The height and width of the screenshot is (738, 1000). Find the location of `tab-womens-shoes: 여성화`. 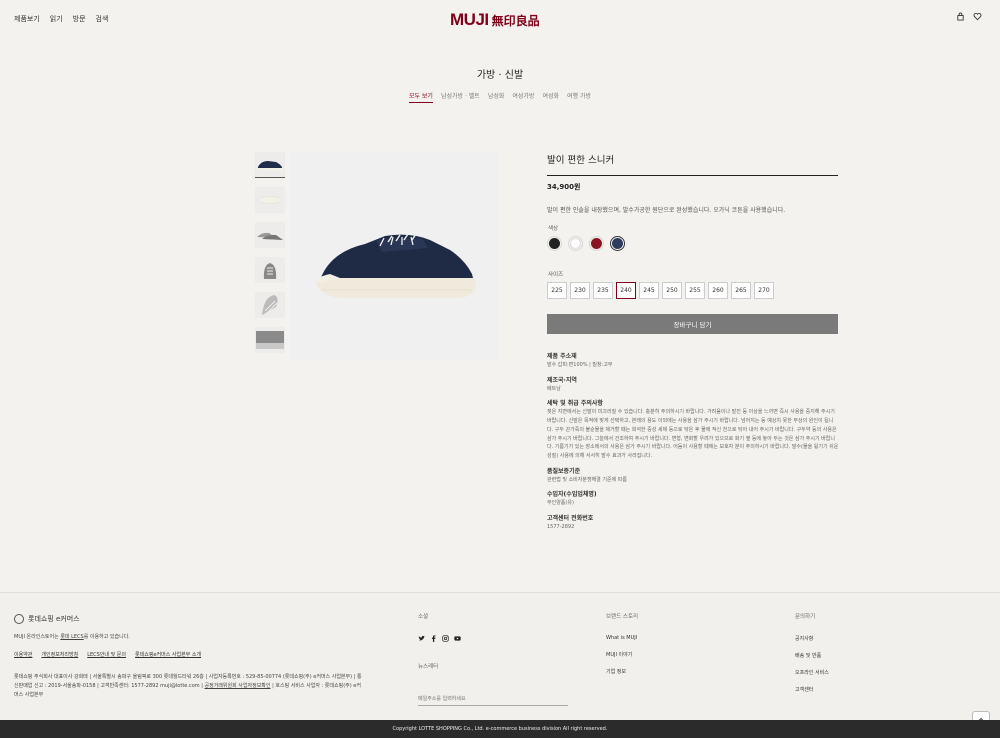

tab-womens-shoes: 여성화 is located at coordinates (550, 97).